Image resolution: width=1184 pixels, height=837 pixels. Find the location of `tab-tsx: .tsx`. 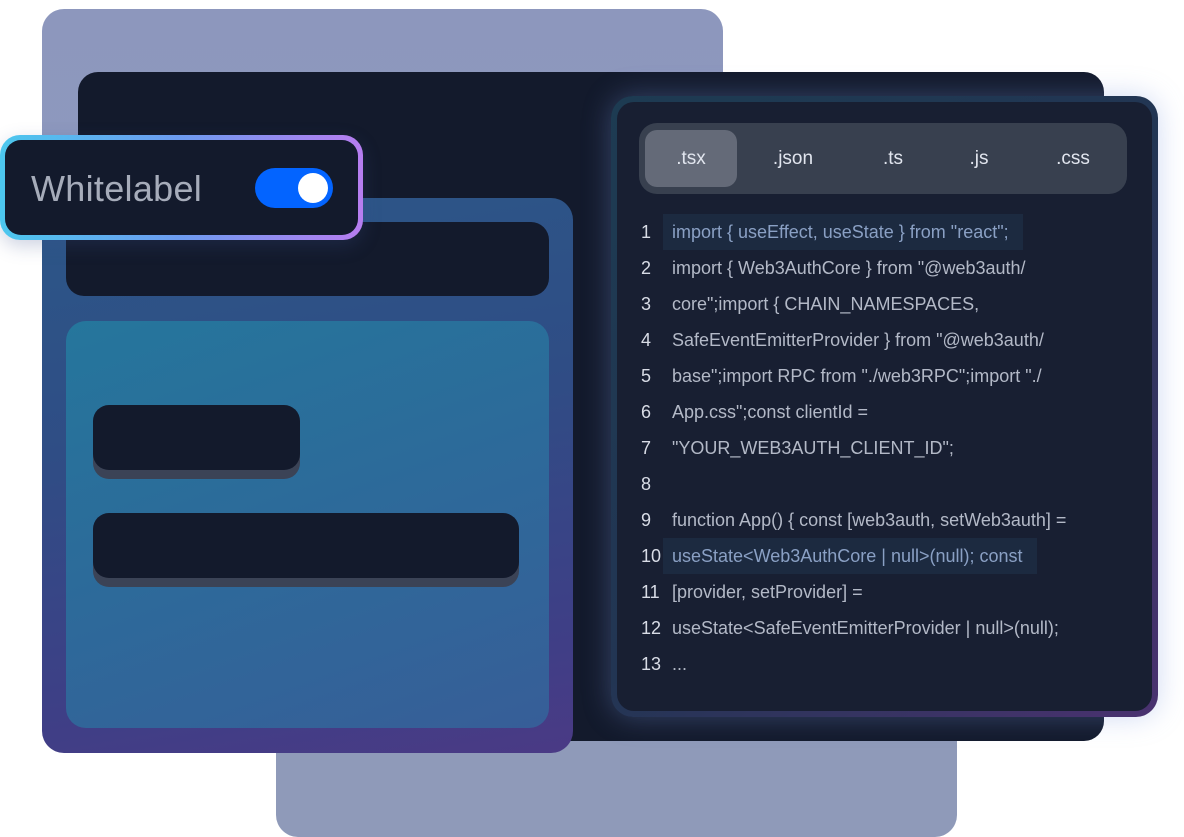

tab-tsx: .tsx is located at coordinates (691, 158).